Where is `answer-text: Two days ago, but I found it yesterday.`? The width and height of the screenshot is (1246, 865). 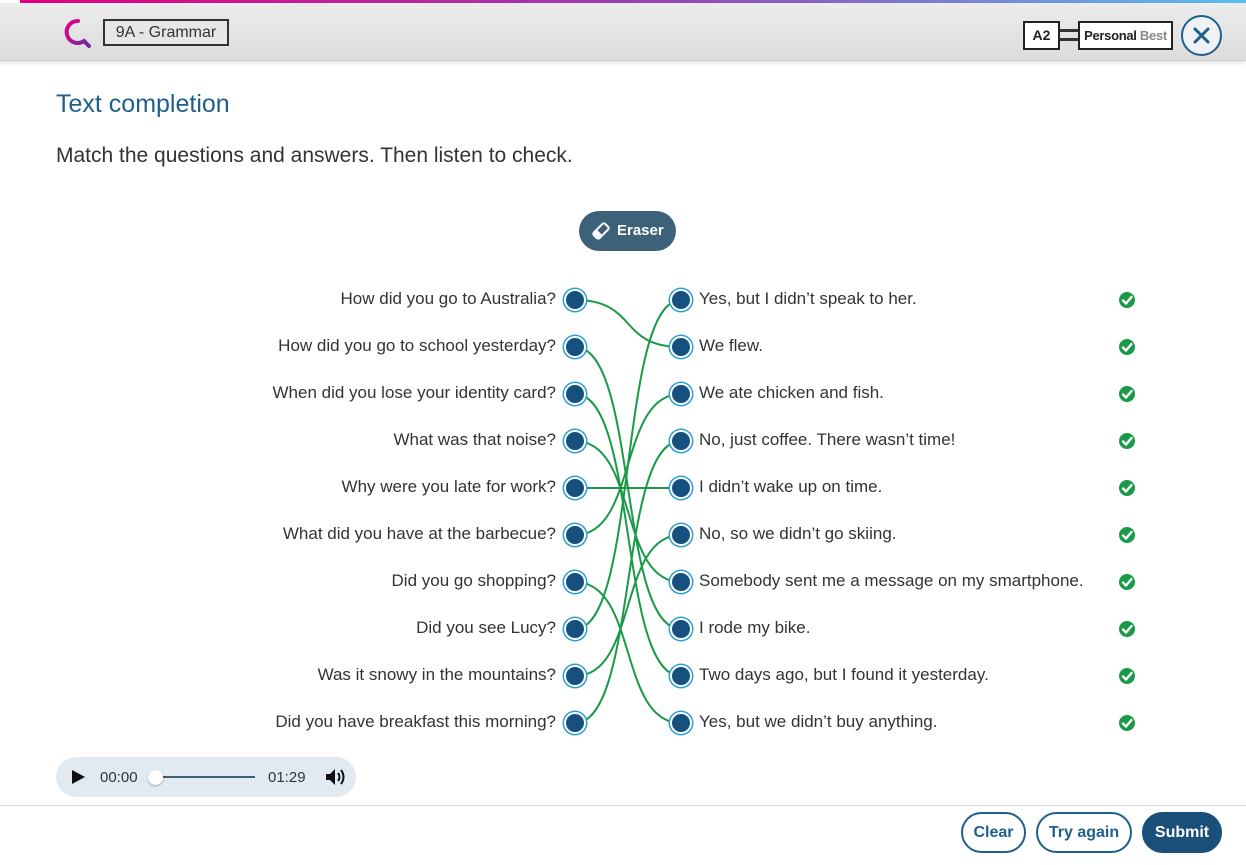
answer-text: Two days ago, but I found it yesterday. is located at coordinates (844, 674).